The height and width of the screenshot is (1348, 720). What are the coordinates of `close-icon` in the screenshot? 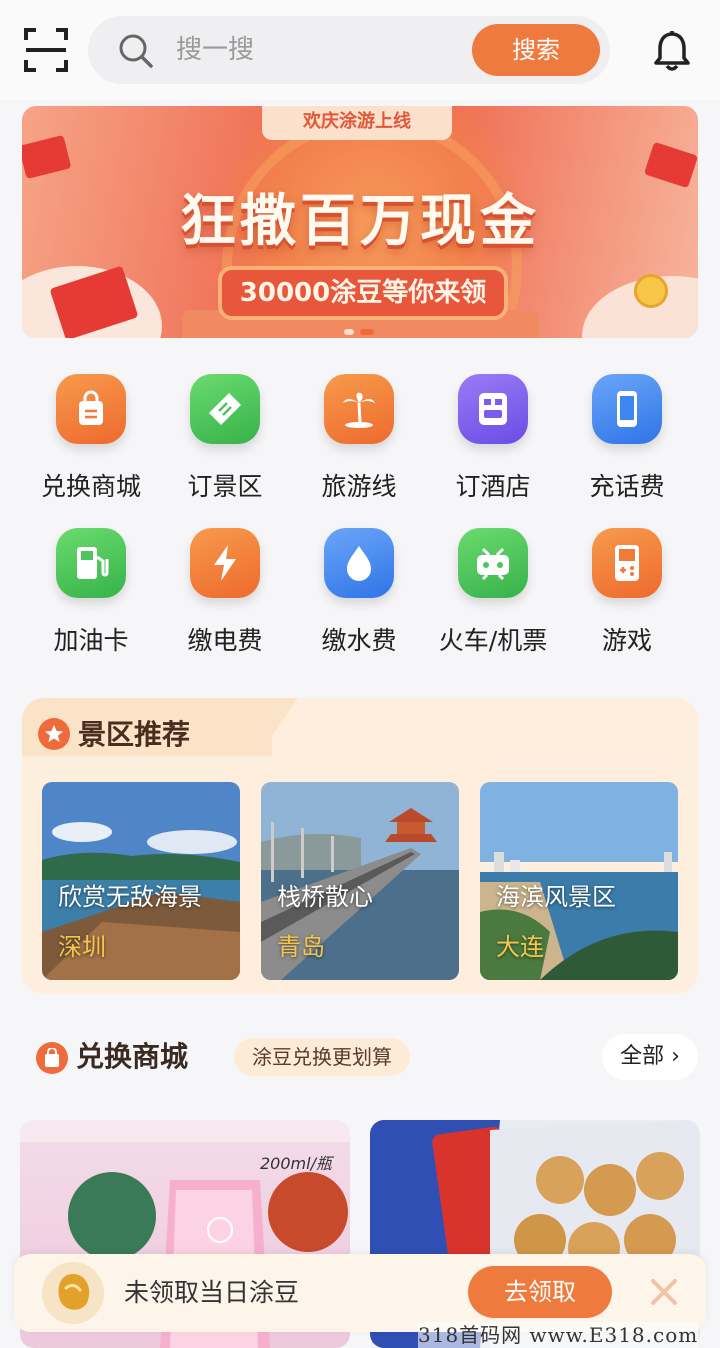 It's located at (664, 1292).